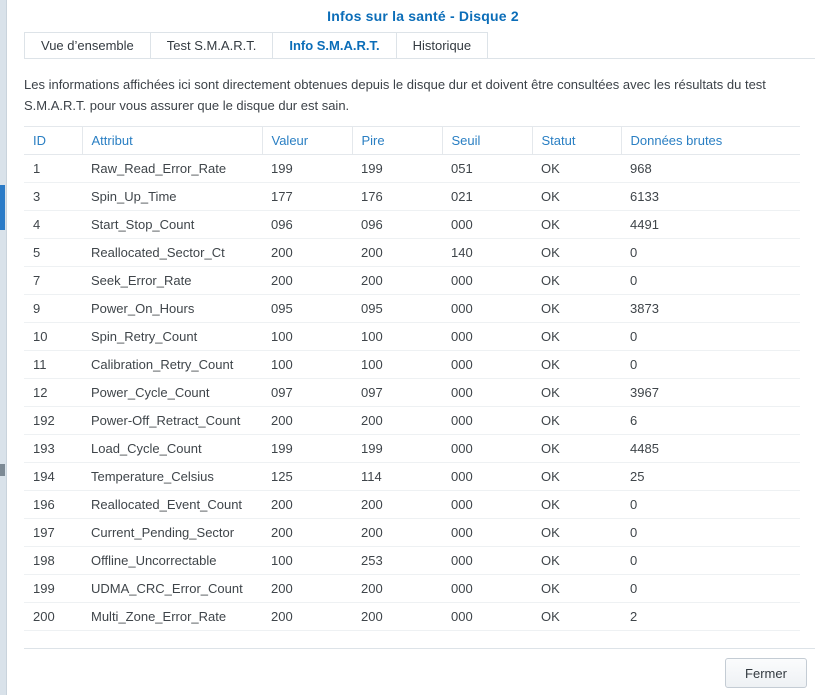 The image size is (839, 695). Describe the element at coordinates (487, 140) in the screenshot. I see `column-header-threshold: Seuil` at that location.